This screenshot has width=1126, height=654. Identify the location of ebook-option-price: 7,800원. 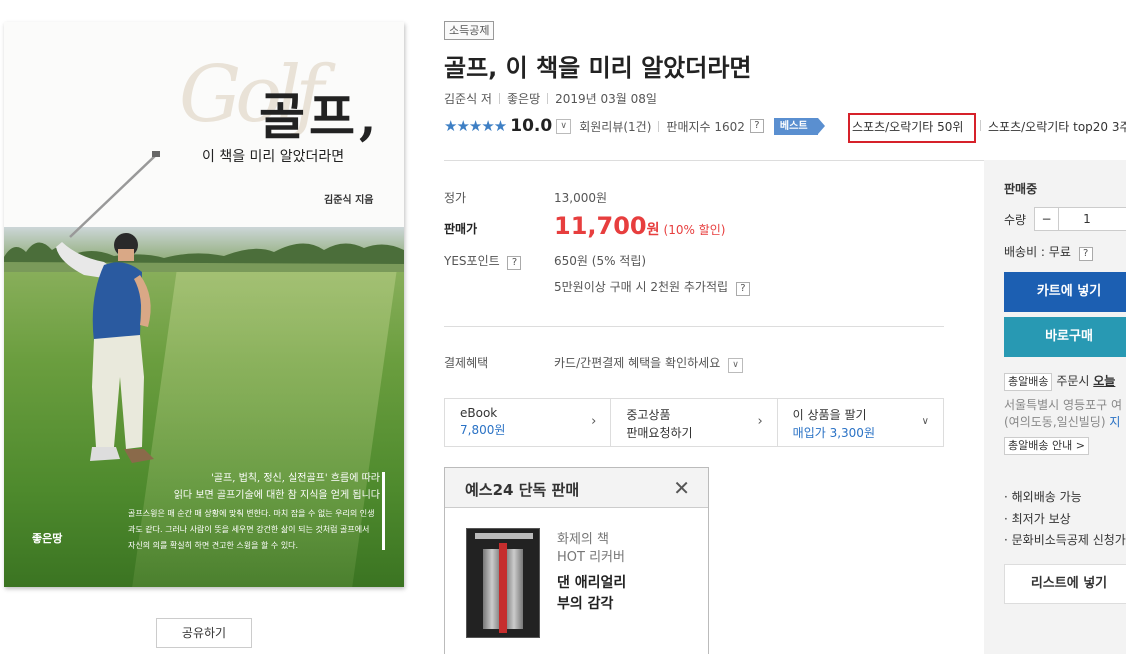
(535, 429).